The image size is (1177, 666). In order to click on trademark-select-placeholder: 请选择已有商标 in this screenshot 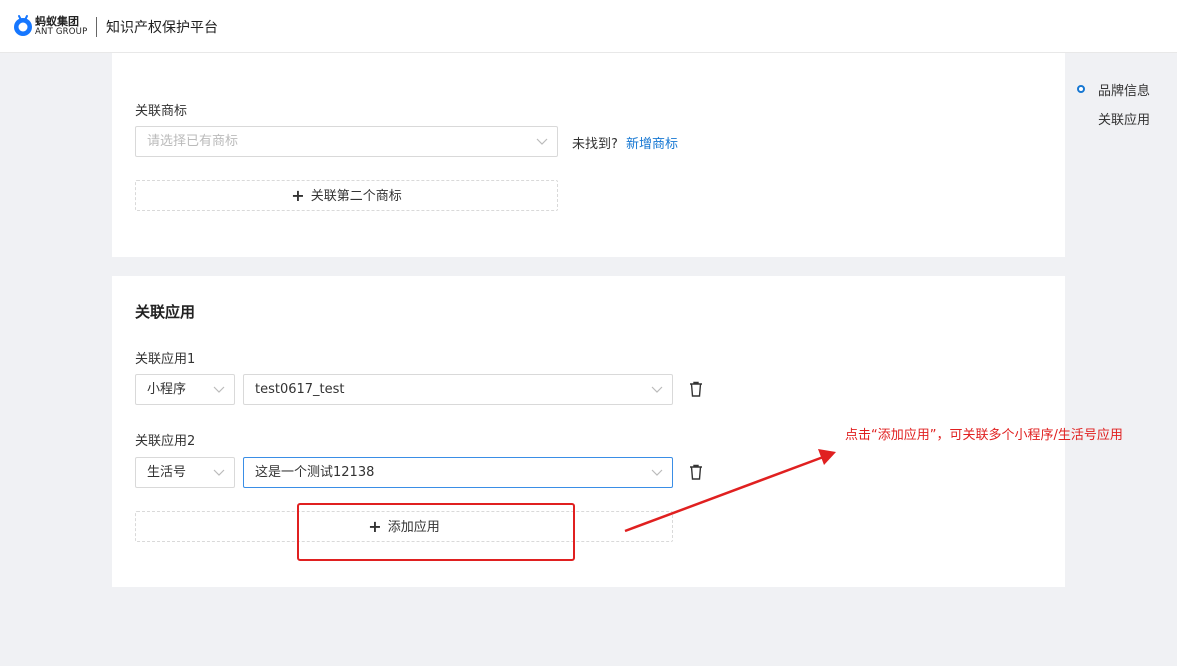, I will do `click(193, 141)`.